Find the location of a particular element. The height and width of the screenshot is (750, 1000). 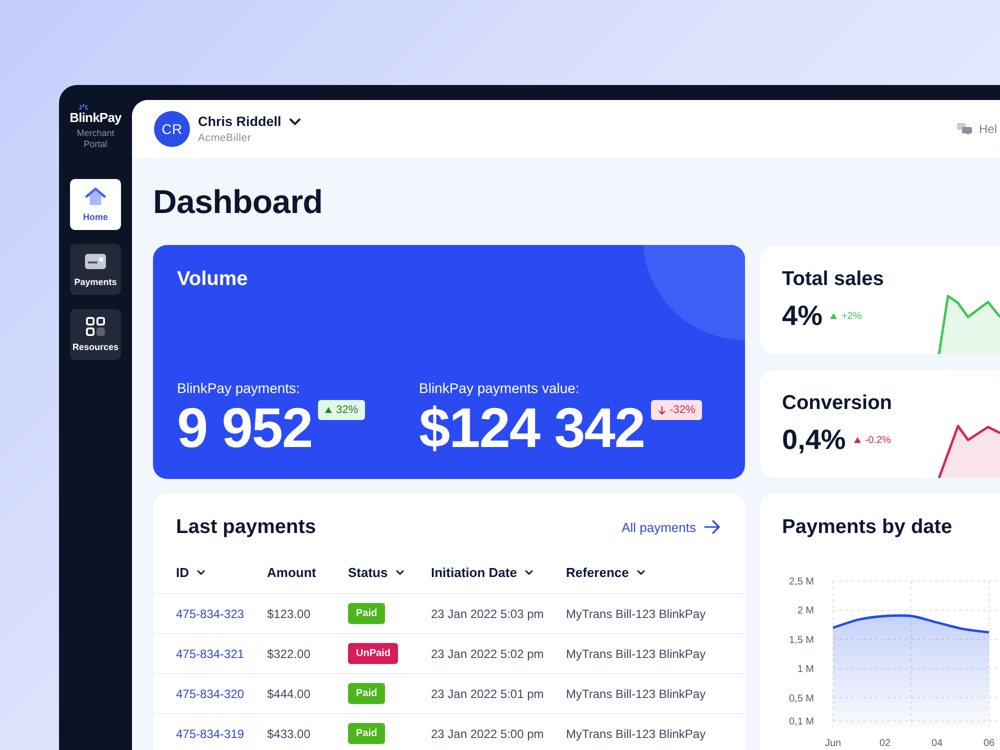

status-badge: UnPaid is located at coordinates (373, 653).